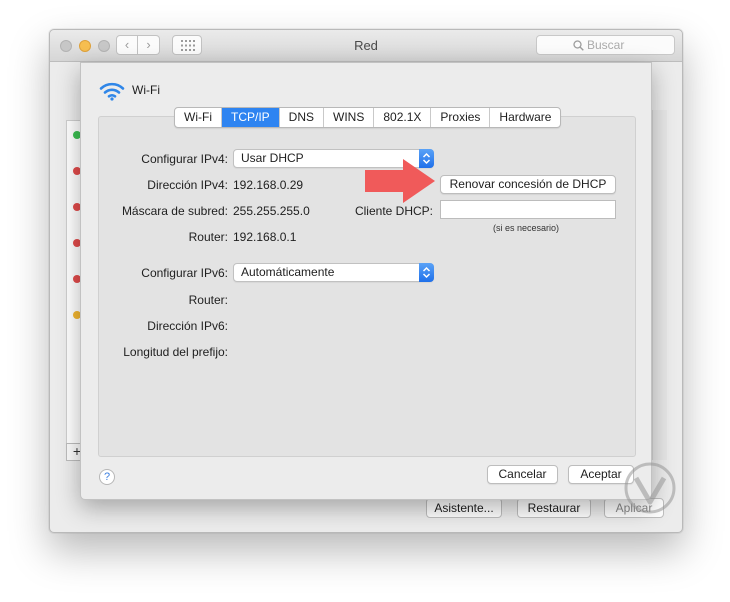 The image size is (730, 602). What do you see at coordinates (400, 181) in the screenshot?
I see `red-arrow-annotation` at bounding box center [400, 181].